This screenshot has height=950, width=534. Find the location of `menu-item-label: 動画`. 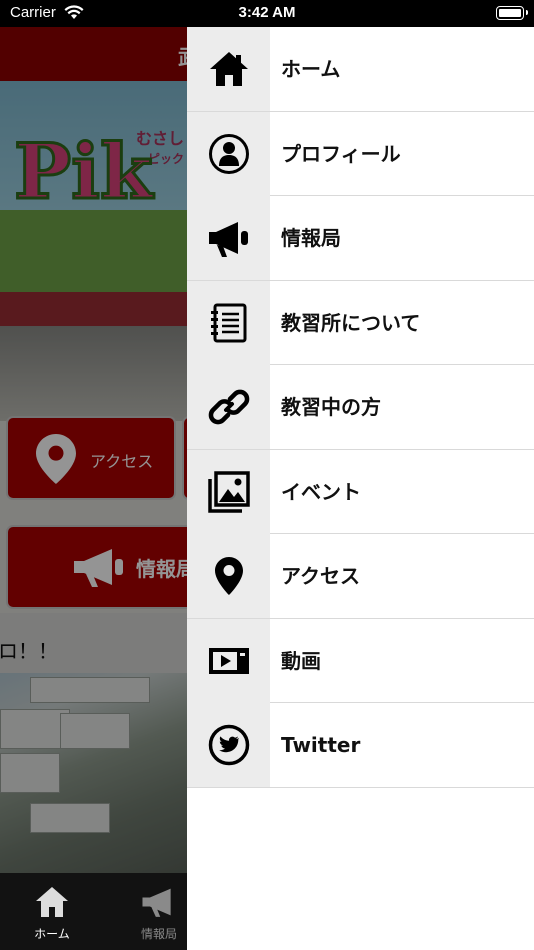

menu-item-label: 動画 is located at coordinates (301, 660).